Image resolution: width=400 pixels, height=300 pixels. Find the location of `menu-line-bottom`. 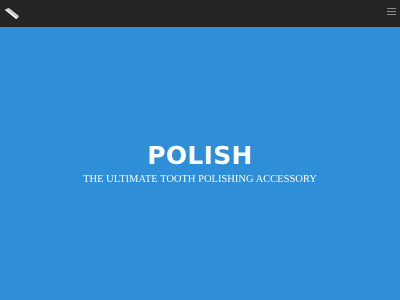

menu-line-bottom is located at coordinates (391, 14).